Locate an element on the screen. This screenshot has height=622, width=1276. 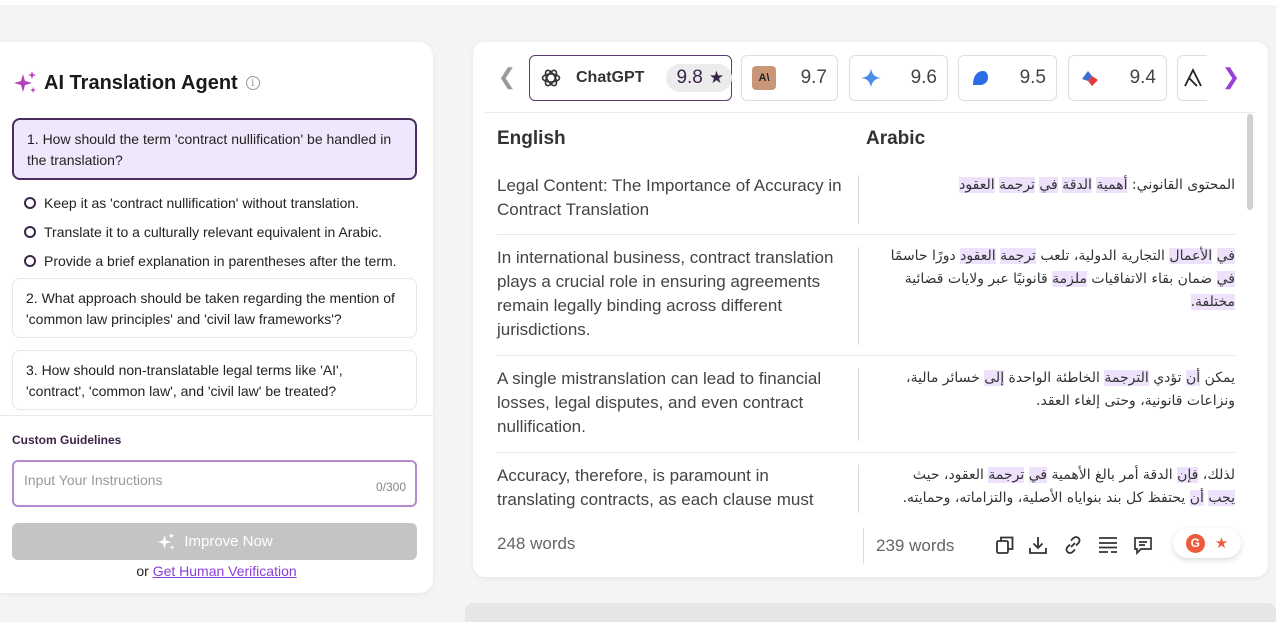
info-icon: i is located at coordinates (252, 83).